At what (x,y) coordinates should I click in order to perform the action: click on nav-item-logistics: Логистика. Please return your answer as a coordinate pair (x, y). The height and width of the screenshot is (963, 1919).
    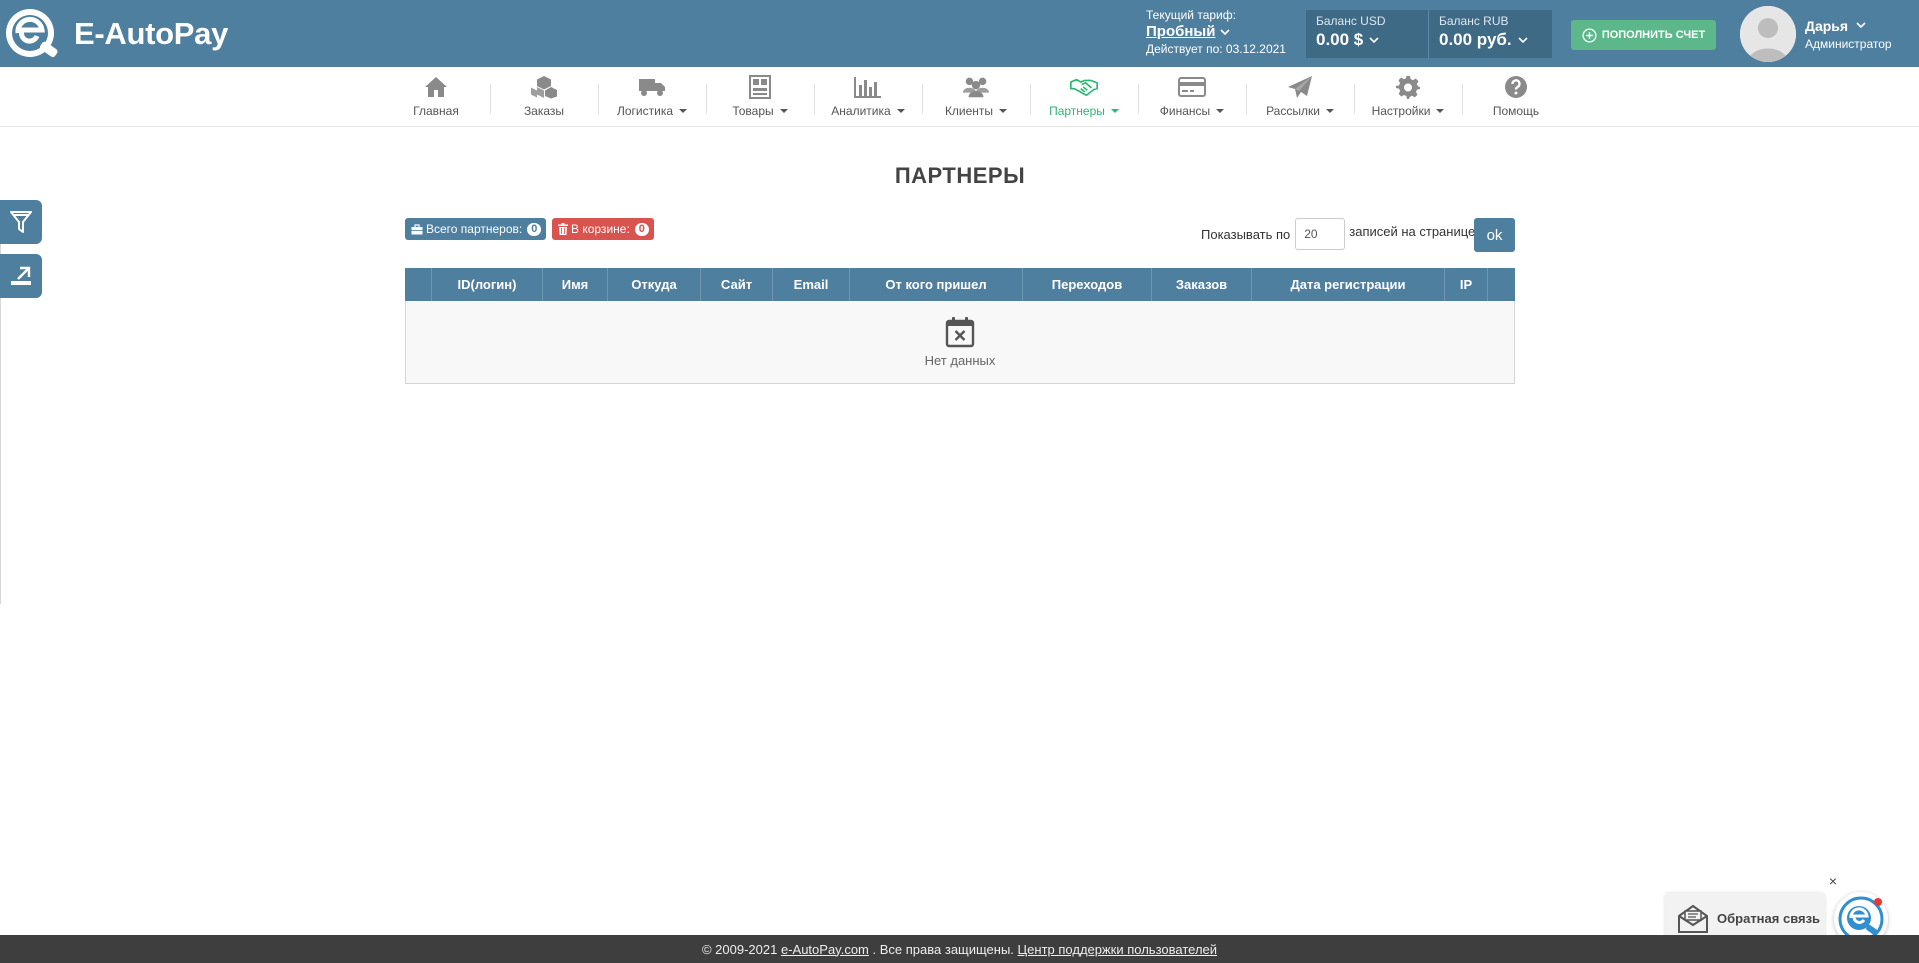
    Looking at the image, I should click on (652, 96).